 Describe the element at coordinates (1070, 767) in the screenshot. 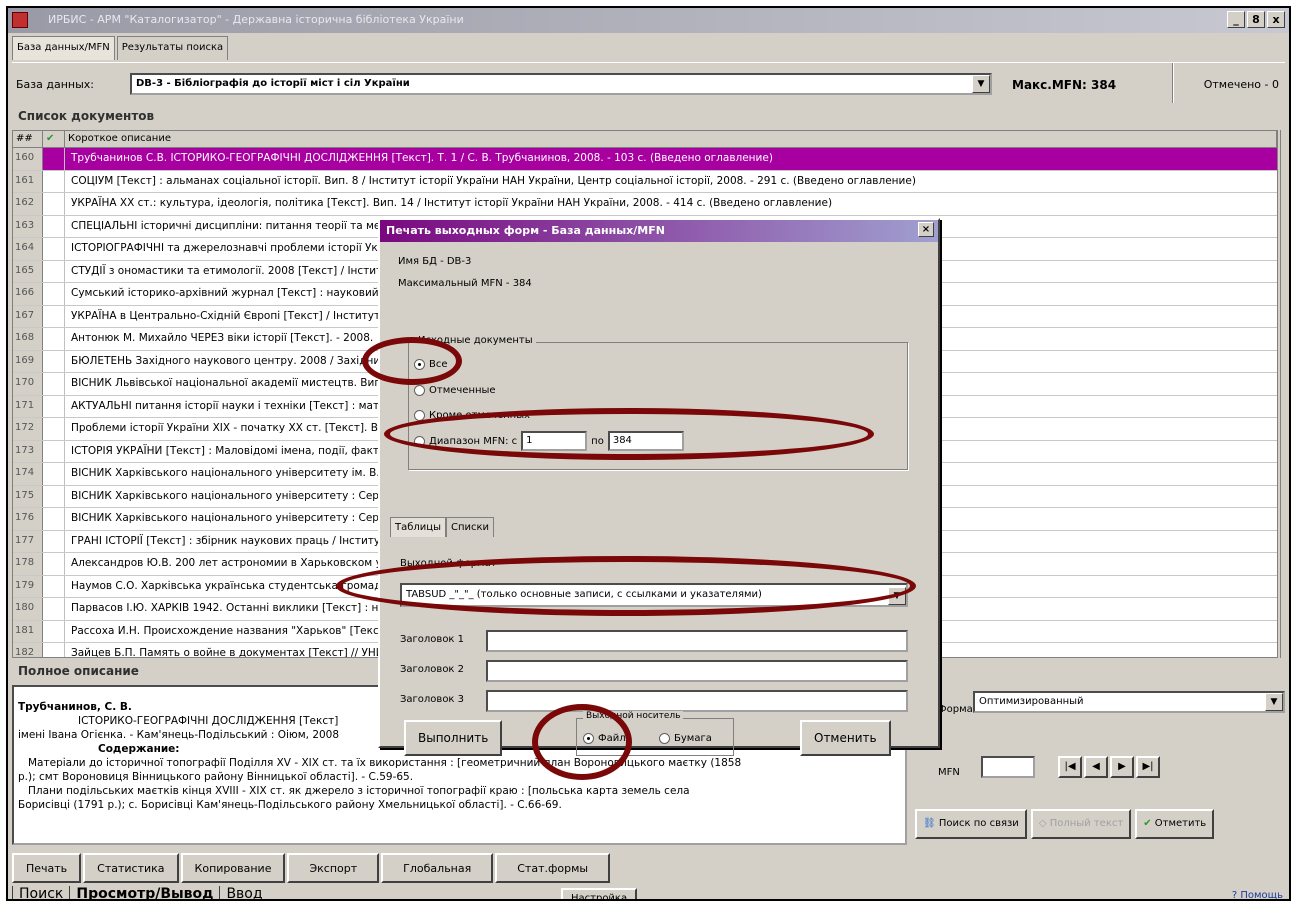

I see `first-record-button: |◀` at that location.